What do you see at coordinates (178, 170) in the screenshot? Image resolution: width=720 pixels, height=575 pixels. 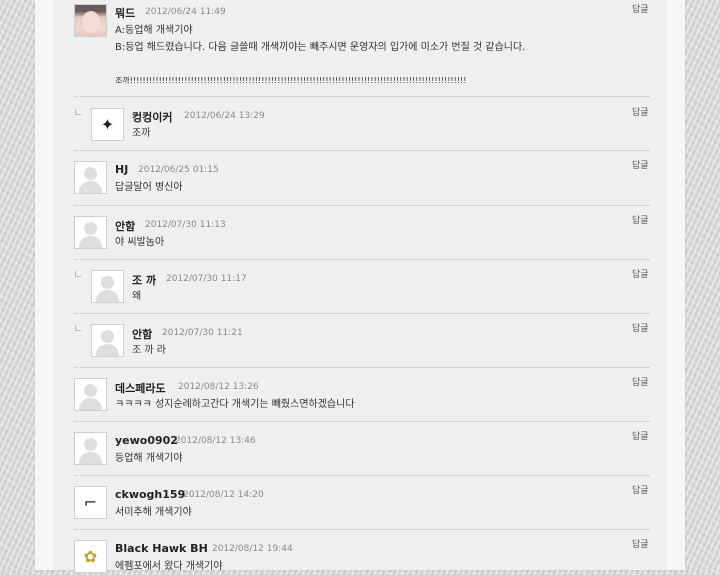 I see `comment-date: 2012/06/25 01:15` at bounding box center [178, 170].